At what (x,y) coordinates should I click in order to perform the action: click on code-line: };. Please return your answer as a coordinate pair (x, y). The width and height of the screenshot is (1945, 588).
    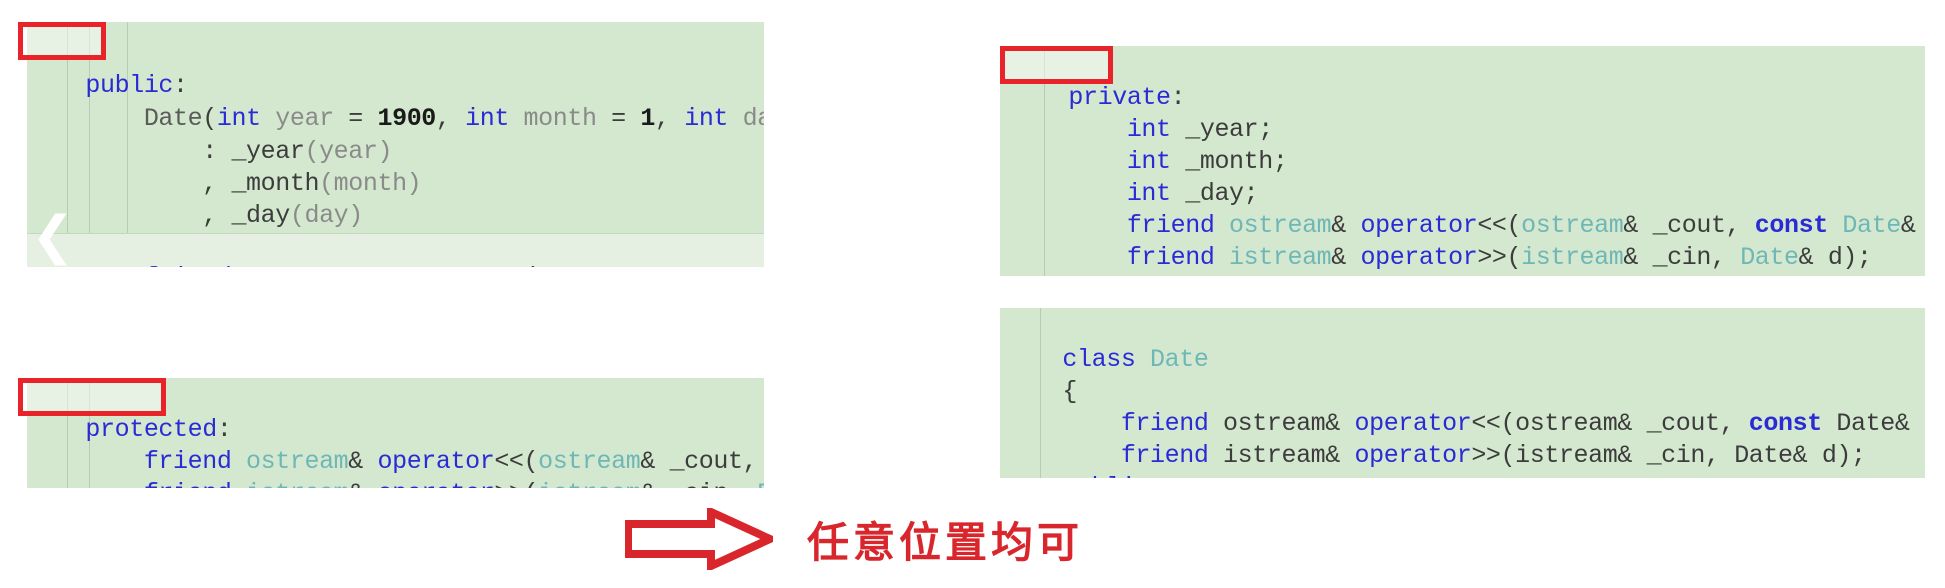
    Looking at the image, I should click on (1044, 261).